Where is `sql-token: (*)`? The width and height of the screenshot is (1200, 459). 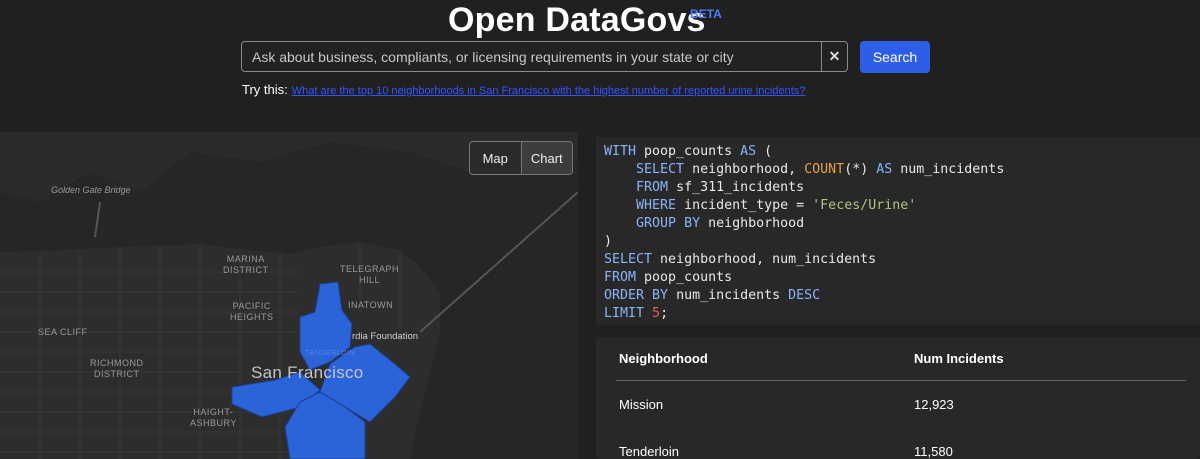
sql-token: (*) is located at coordinates (860, 169).